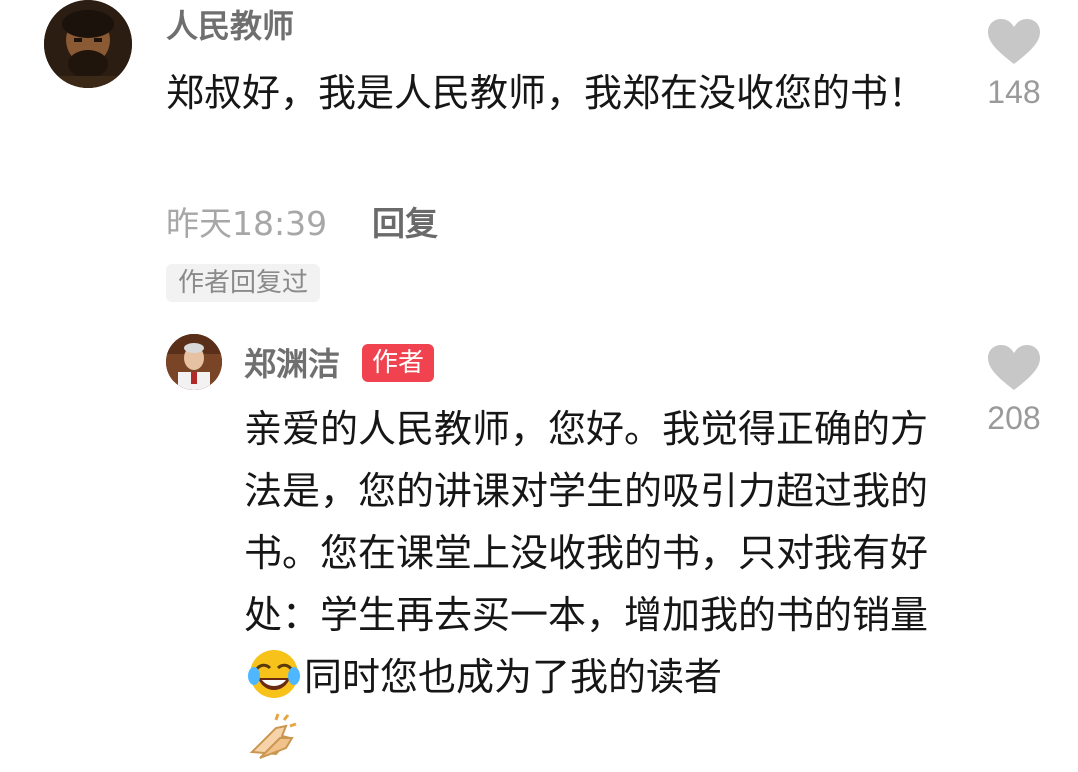 The image size is (1078, 772). What do you see at coordinates (230, 26) in the screenshot?
I see `commenter-name: 人民教师` at bounding box center [230, 26].